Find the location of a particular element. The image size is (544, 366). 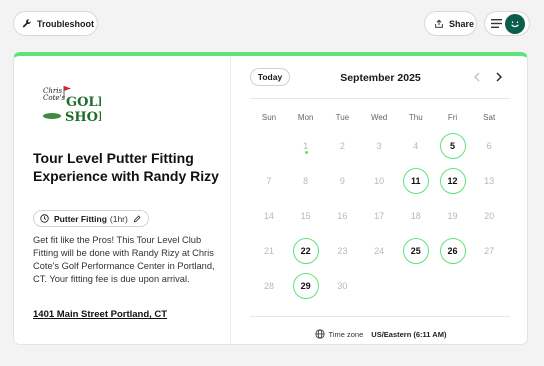

globe-icon is located at coordinates (319, 334).